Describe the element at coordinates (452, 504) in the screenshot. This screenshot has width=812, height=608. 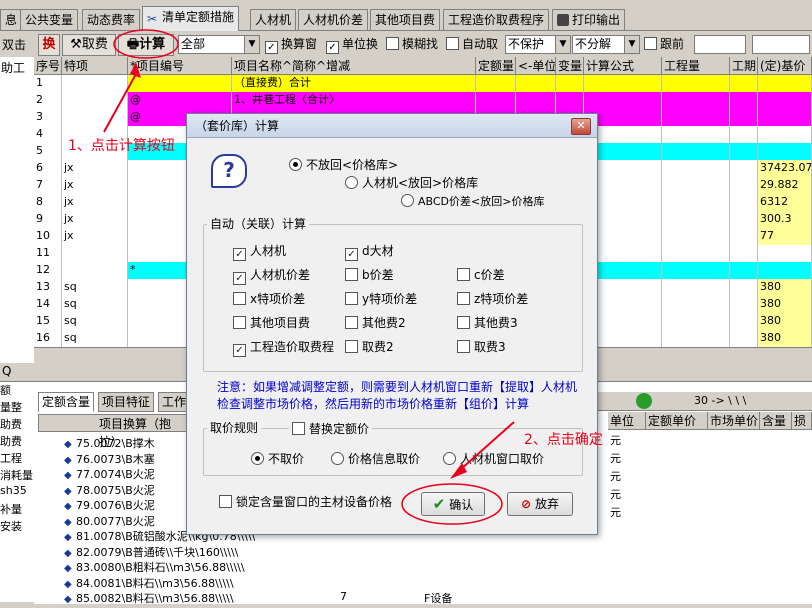
I see `confirm-button-highlight` at that location.